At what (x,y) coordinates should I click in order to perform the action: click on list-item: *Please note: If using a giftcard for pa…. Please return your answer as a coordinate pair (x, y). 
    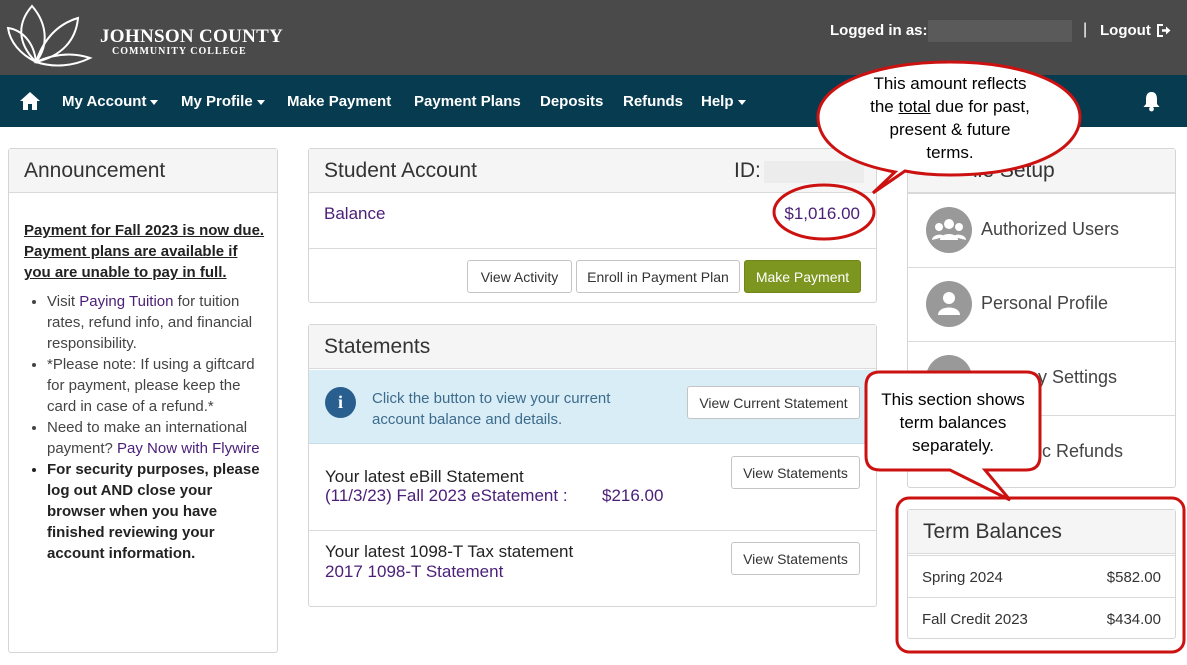
    Looking at the image, I should click on (156, 385).